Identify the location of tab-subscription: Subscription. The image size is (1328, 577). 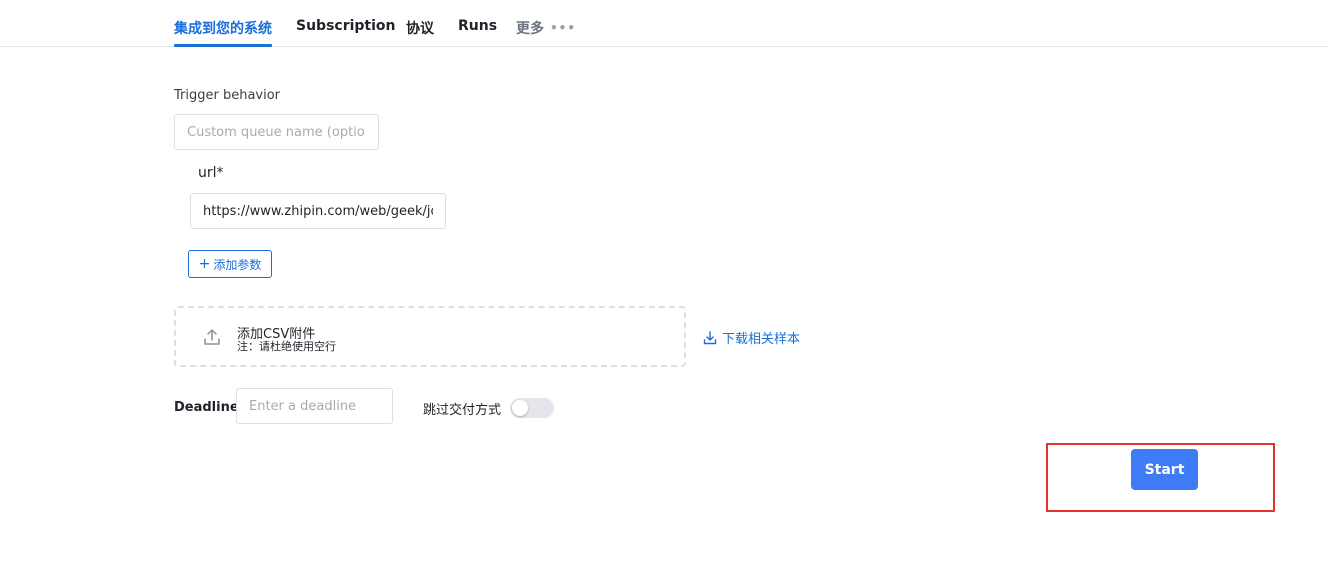
(346, 26).